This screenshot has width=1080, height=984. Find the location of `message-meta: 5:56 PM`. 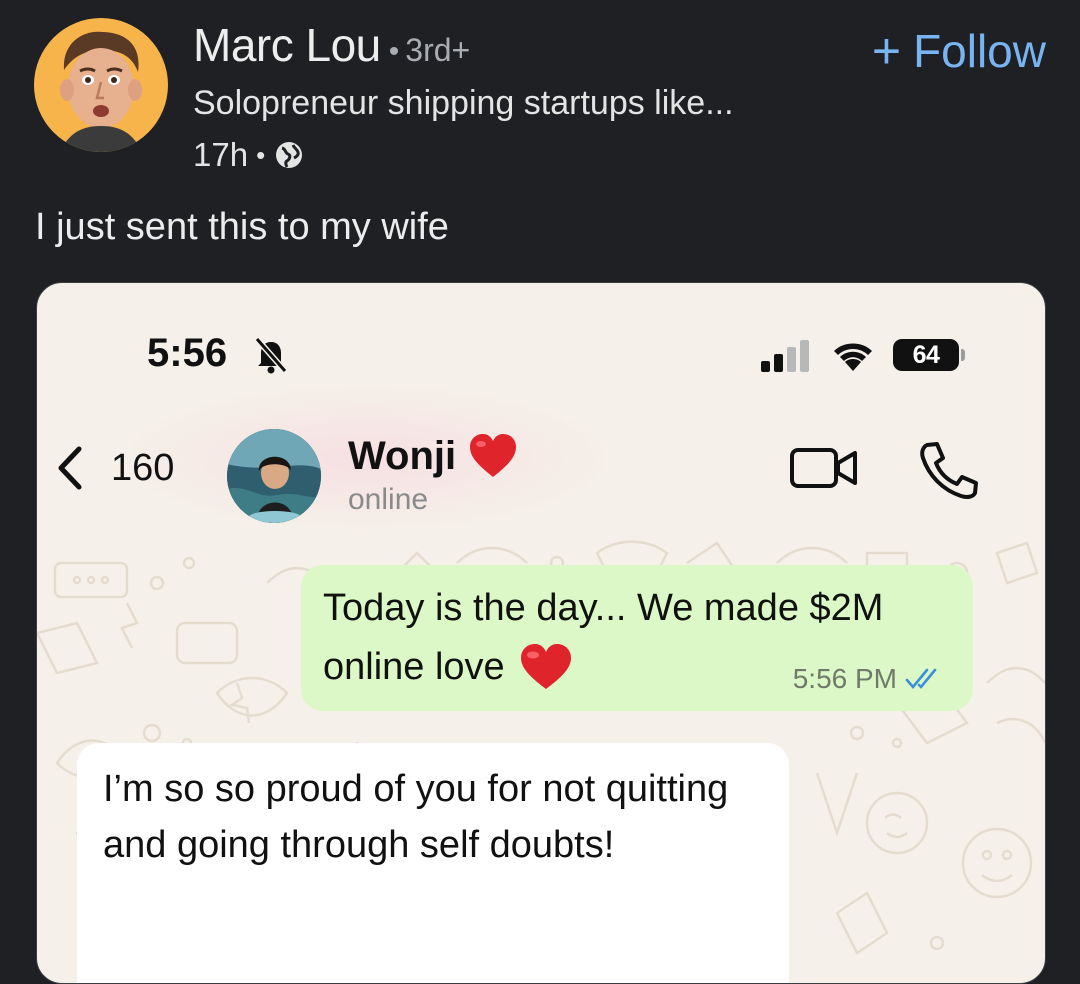

message-meta: 5:56 PM is located at coordinates (869, 679).